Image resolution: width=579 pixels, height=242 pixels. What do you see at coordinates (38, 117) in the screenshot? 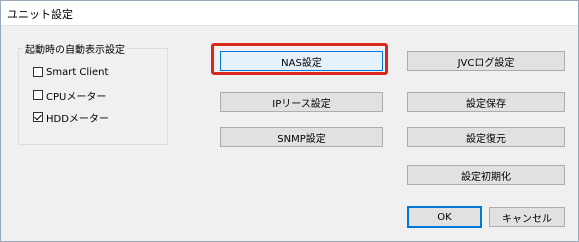
I see `hdd-meter-checkbox` at bounding box center [38, 117].